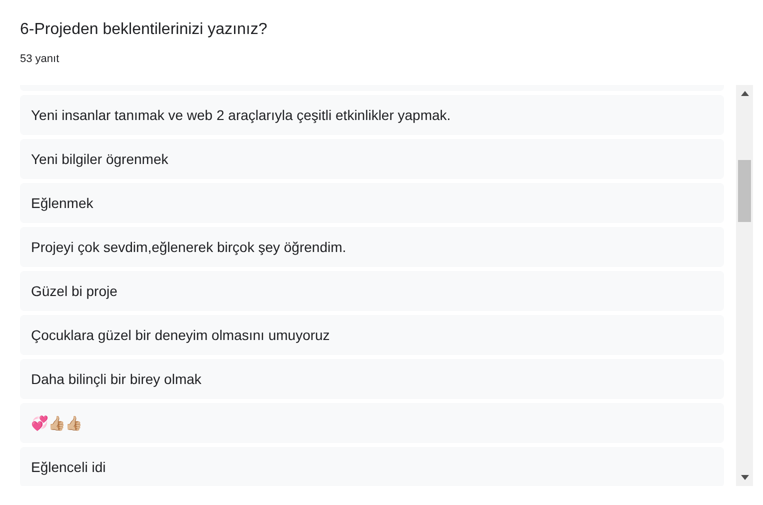 The width and height of the screenshot is (763, 505). I want to click on response-text: Projeyi çok sevdim,eğlenerek birçok şey öğrendim., so click(188, 247).